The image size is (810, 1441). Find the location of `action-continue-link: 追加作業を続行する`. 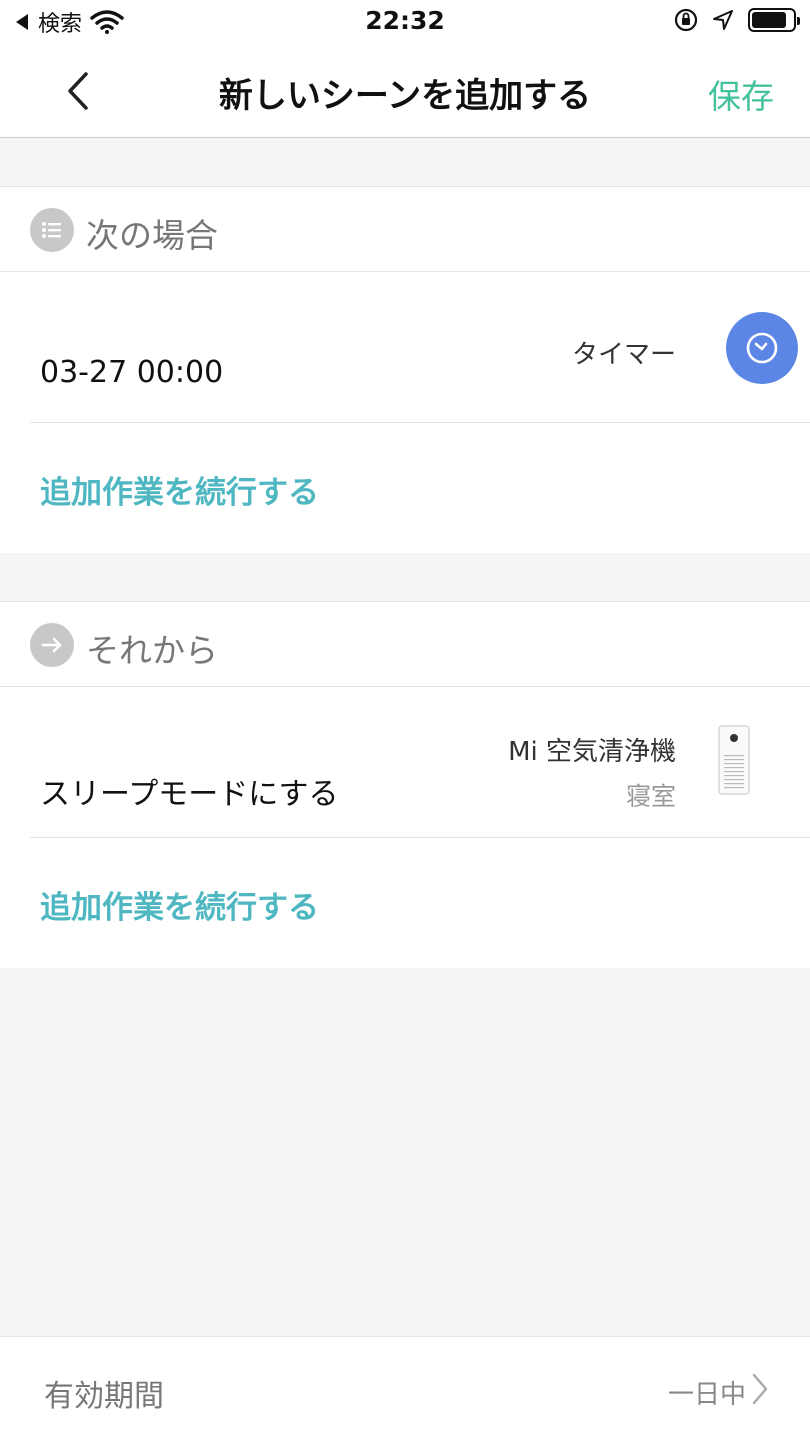

action-continue-link: 追加作業を続行する is located at coordinates (405, 903).